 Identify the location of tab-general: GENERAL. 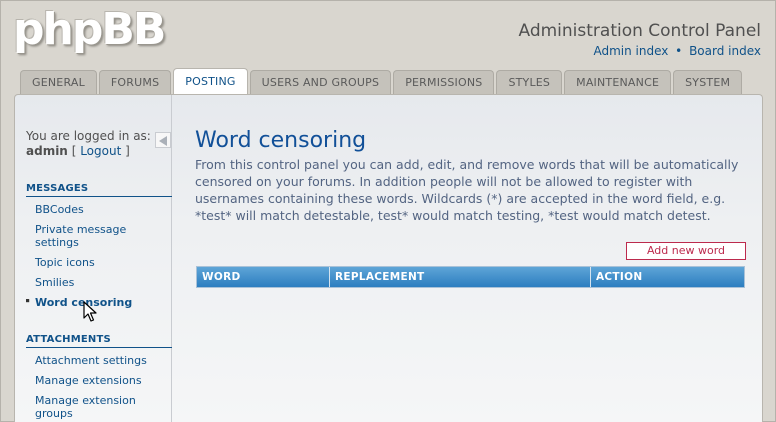
(58, 82).